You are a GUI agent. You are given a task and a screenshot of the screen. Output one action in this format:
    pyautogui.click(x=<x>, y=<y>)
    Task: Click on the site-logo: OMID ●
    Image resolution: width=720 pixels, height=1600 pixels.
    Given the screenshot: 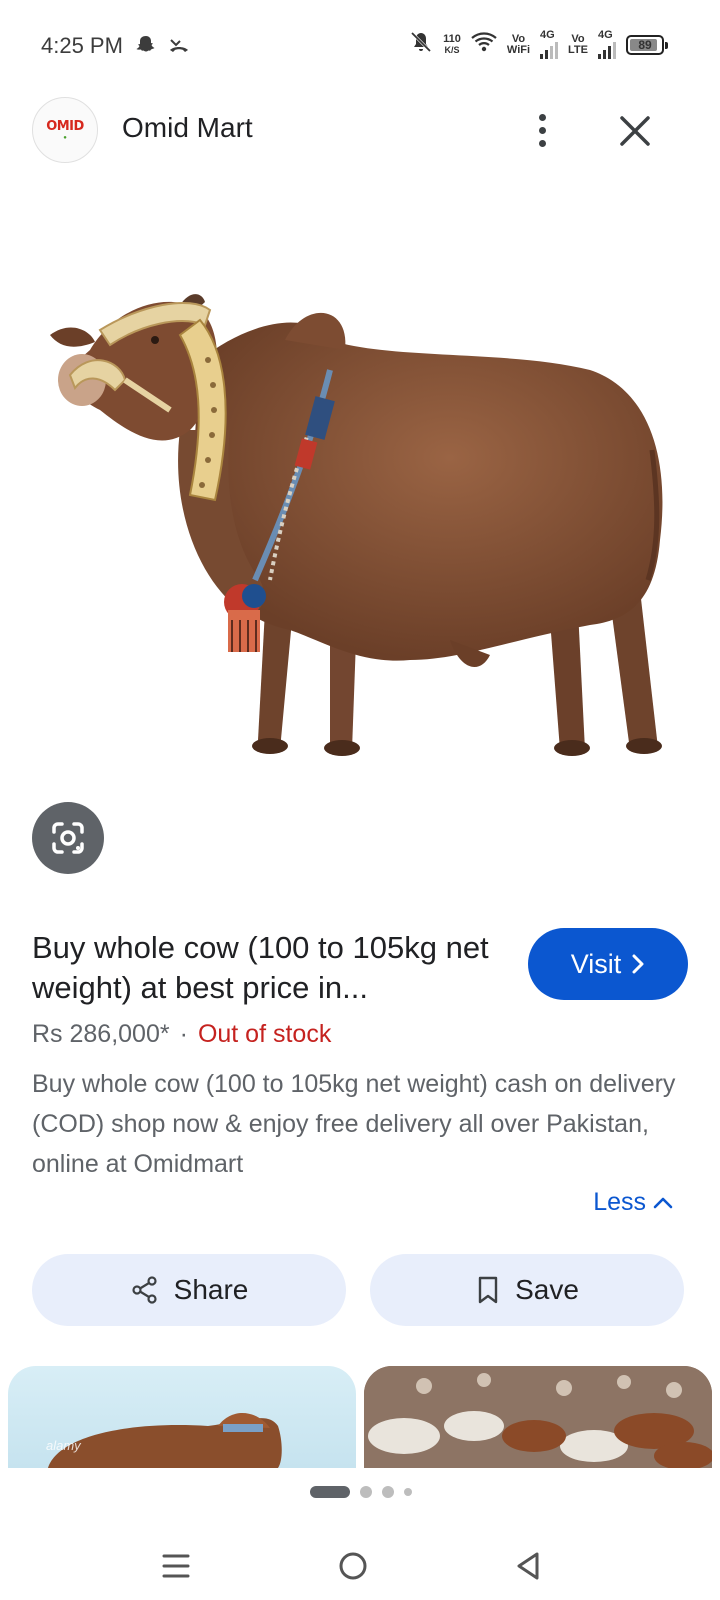 What is the action you would take?
    pyautogui.click(x=65, y=130)
    